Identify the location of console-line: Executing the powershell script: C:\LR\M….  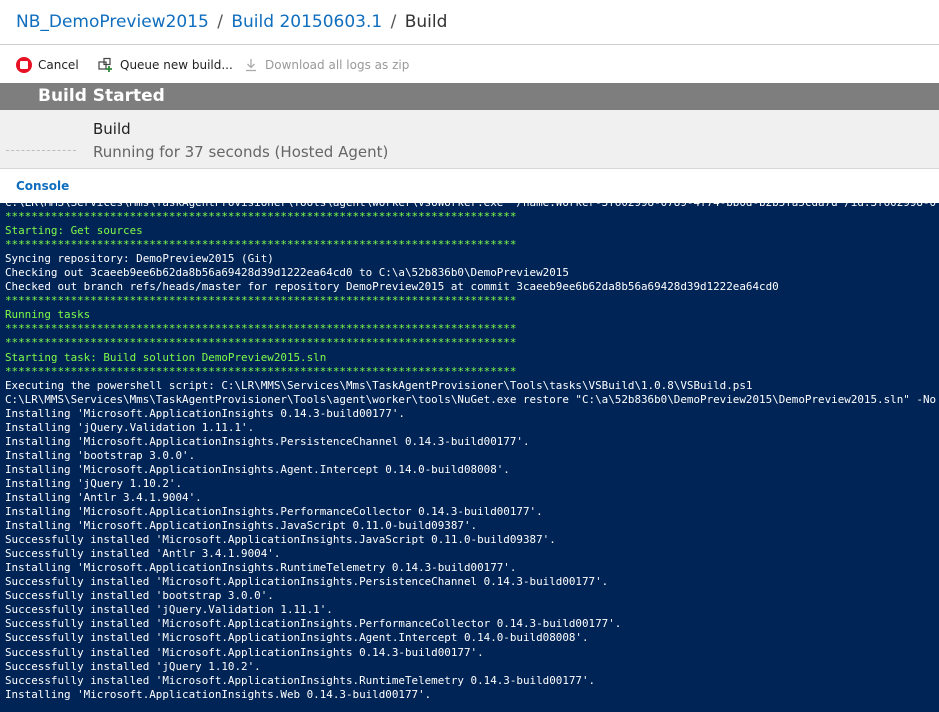
(379, 385).